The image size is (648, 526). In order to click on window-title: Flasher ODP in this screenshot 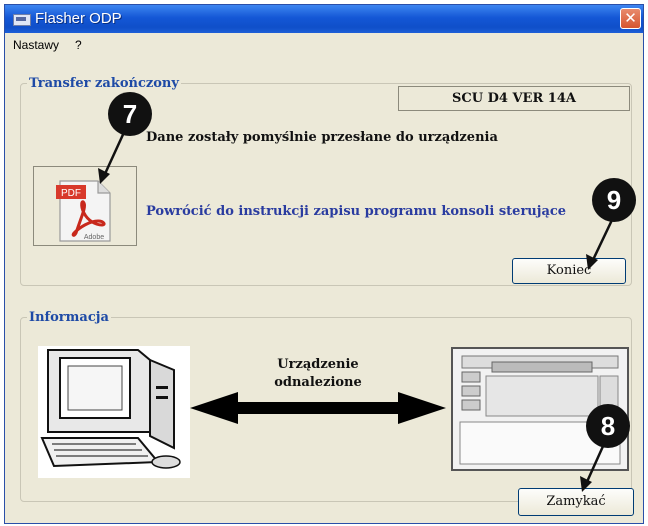, I will do `click(78, 18)`.